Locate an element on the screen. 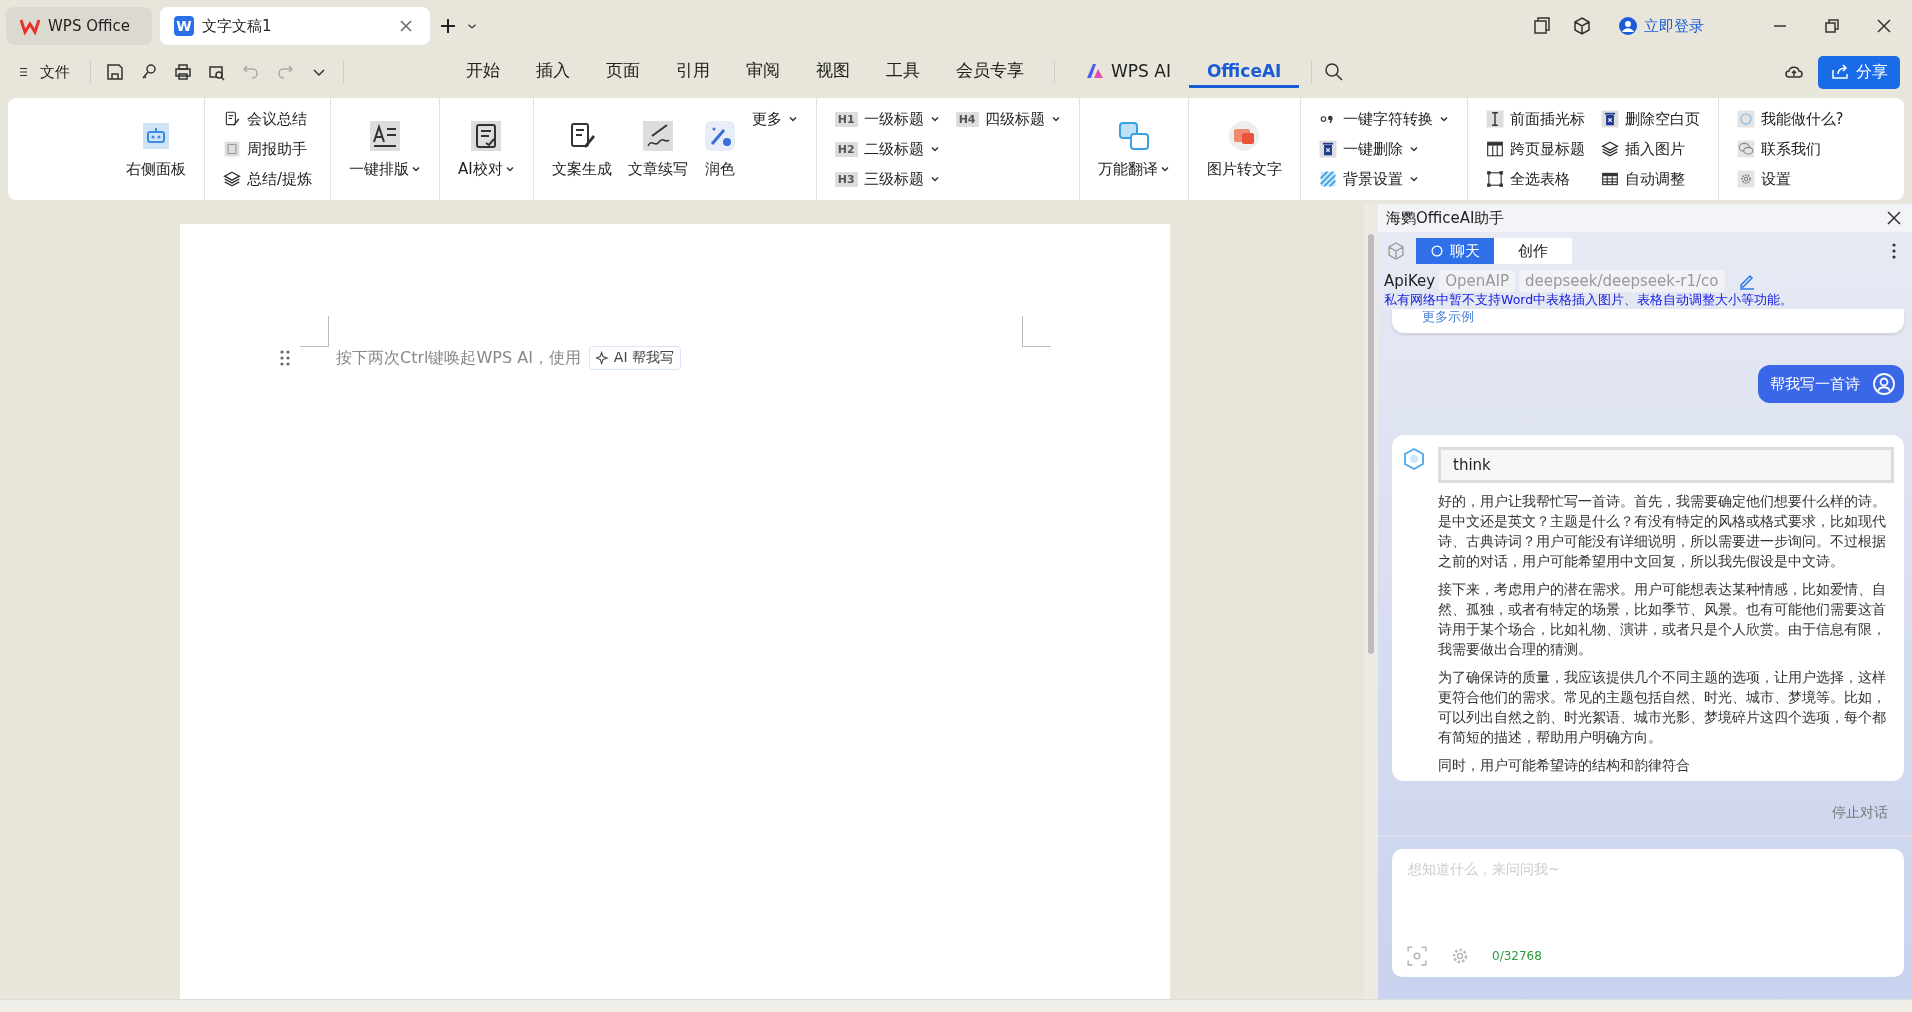 This screenshot has width=1912, height=1012. ribbon-button: 跨页显标题 is located at coordinates (1535, 149).